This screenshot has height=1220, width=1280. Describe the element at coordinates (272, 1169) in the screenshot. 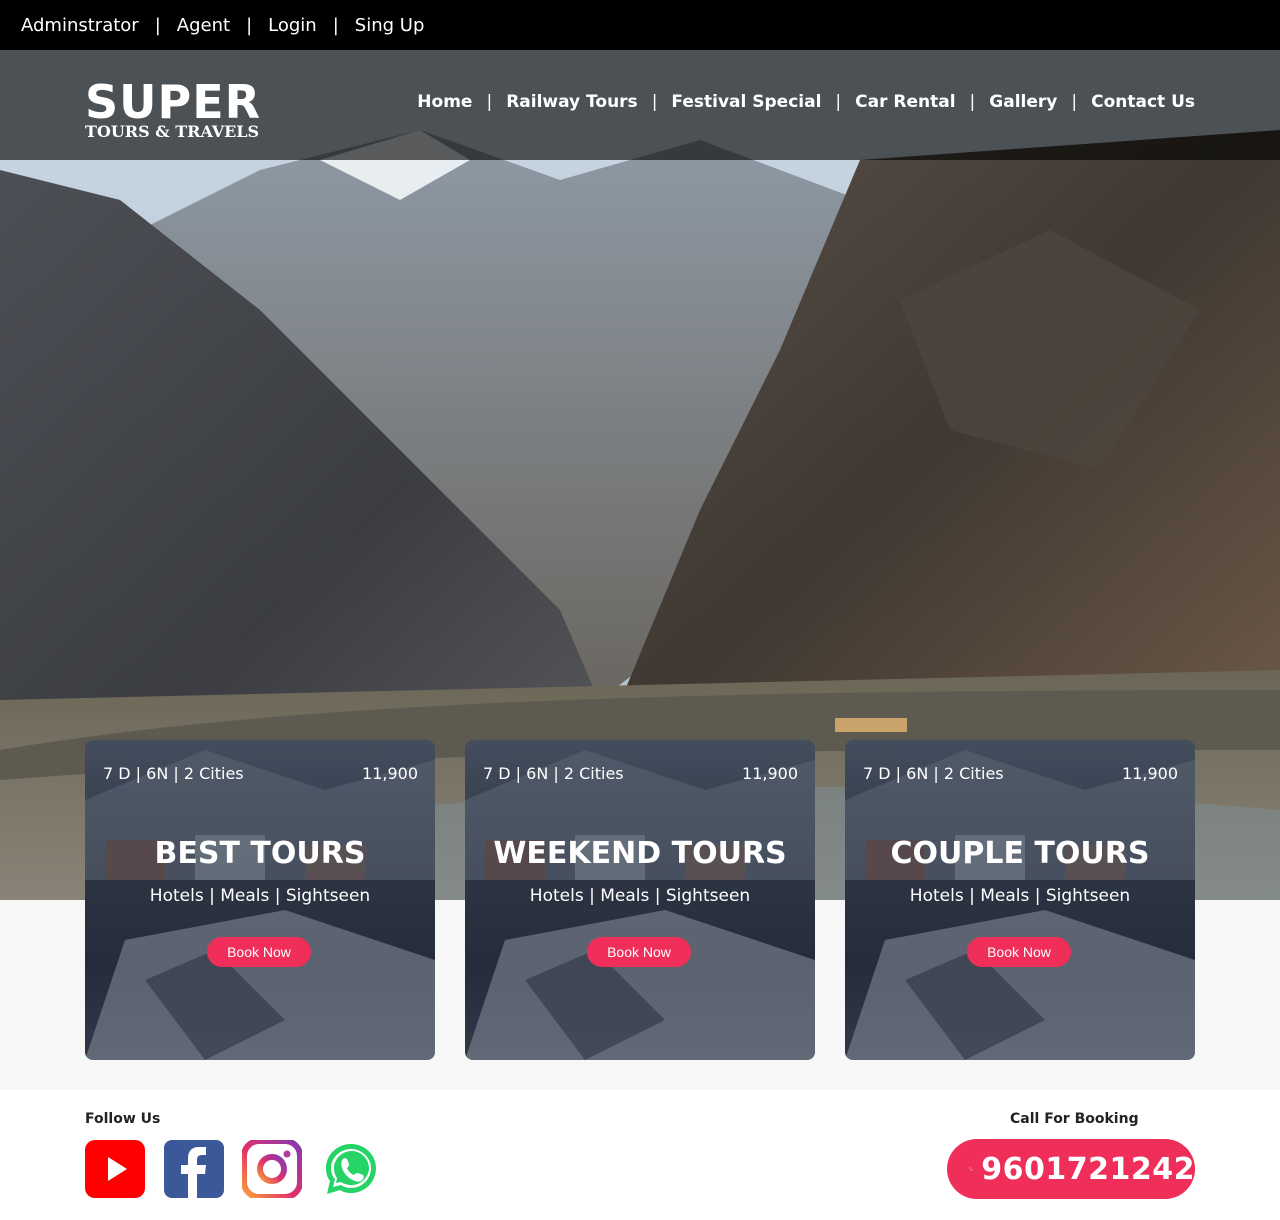

I see `instagram-icon` at that location.